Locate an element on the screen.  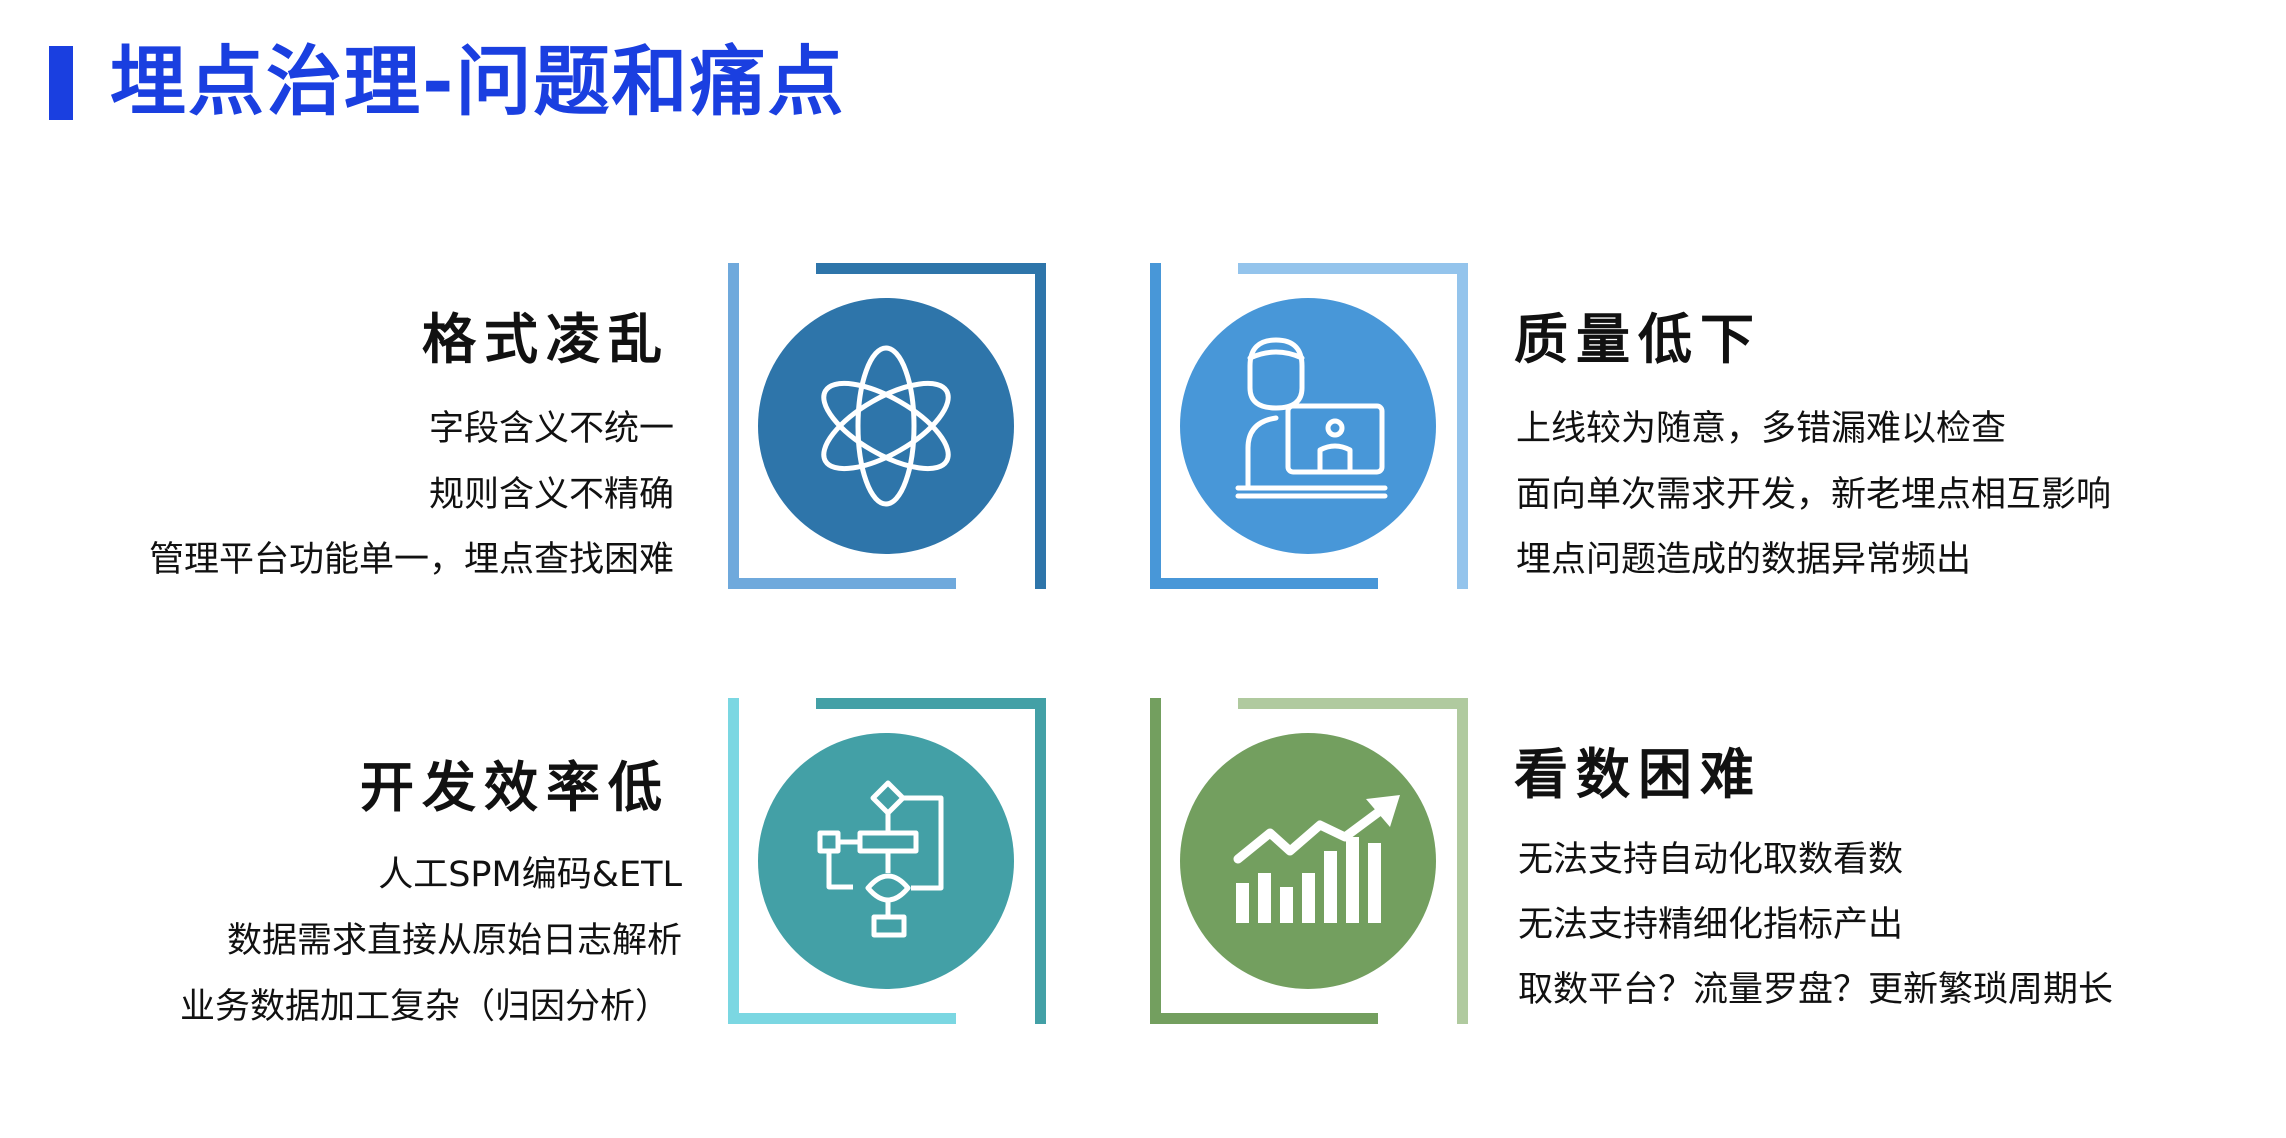
card-line: 业务数据加工复杂（归因分析） is located at coordinates (424, 1007).